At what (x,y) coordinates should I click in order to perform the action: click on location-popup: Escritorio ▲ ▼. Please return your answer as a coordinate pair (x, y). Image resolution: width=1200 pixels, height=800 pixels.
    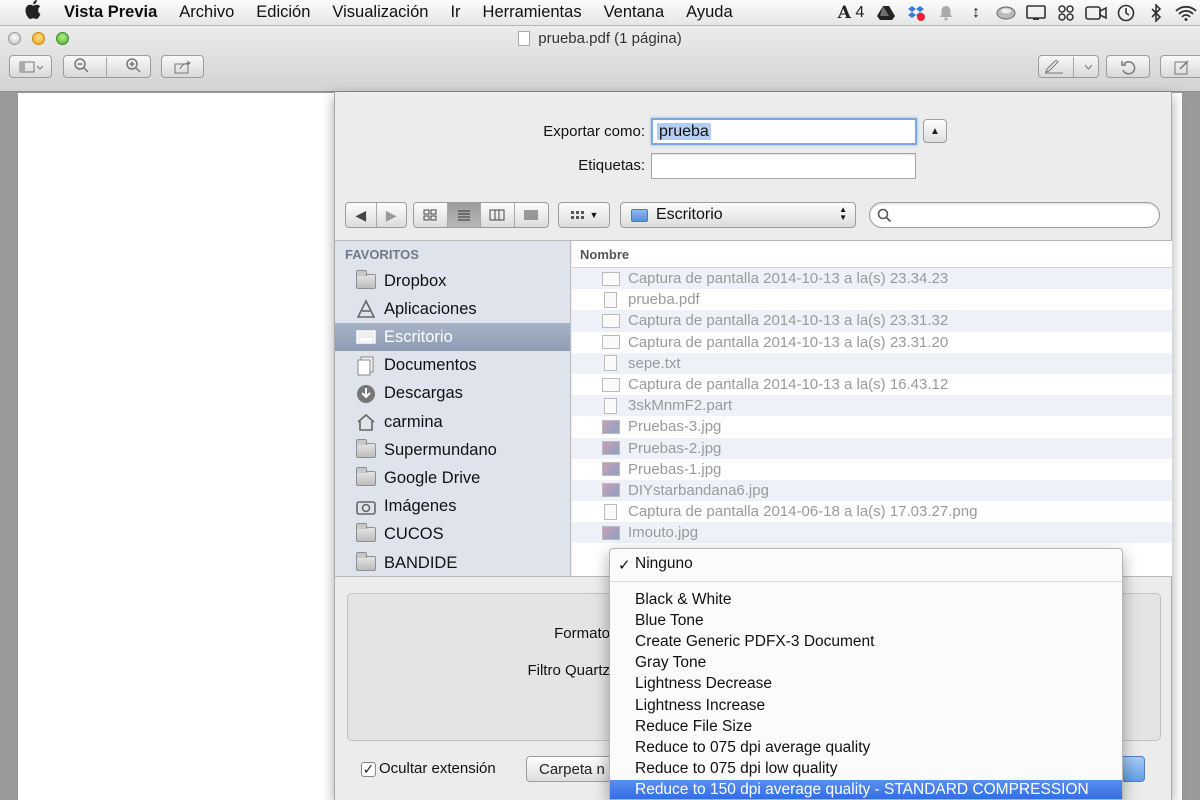
    Looking at the image, I should click on (738, 215).